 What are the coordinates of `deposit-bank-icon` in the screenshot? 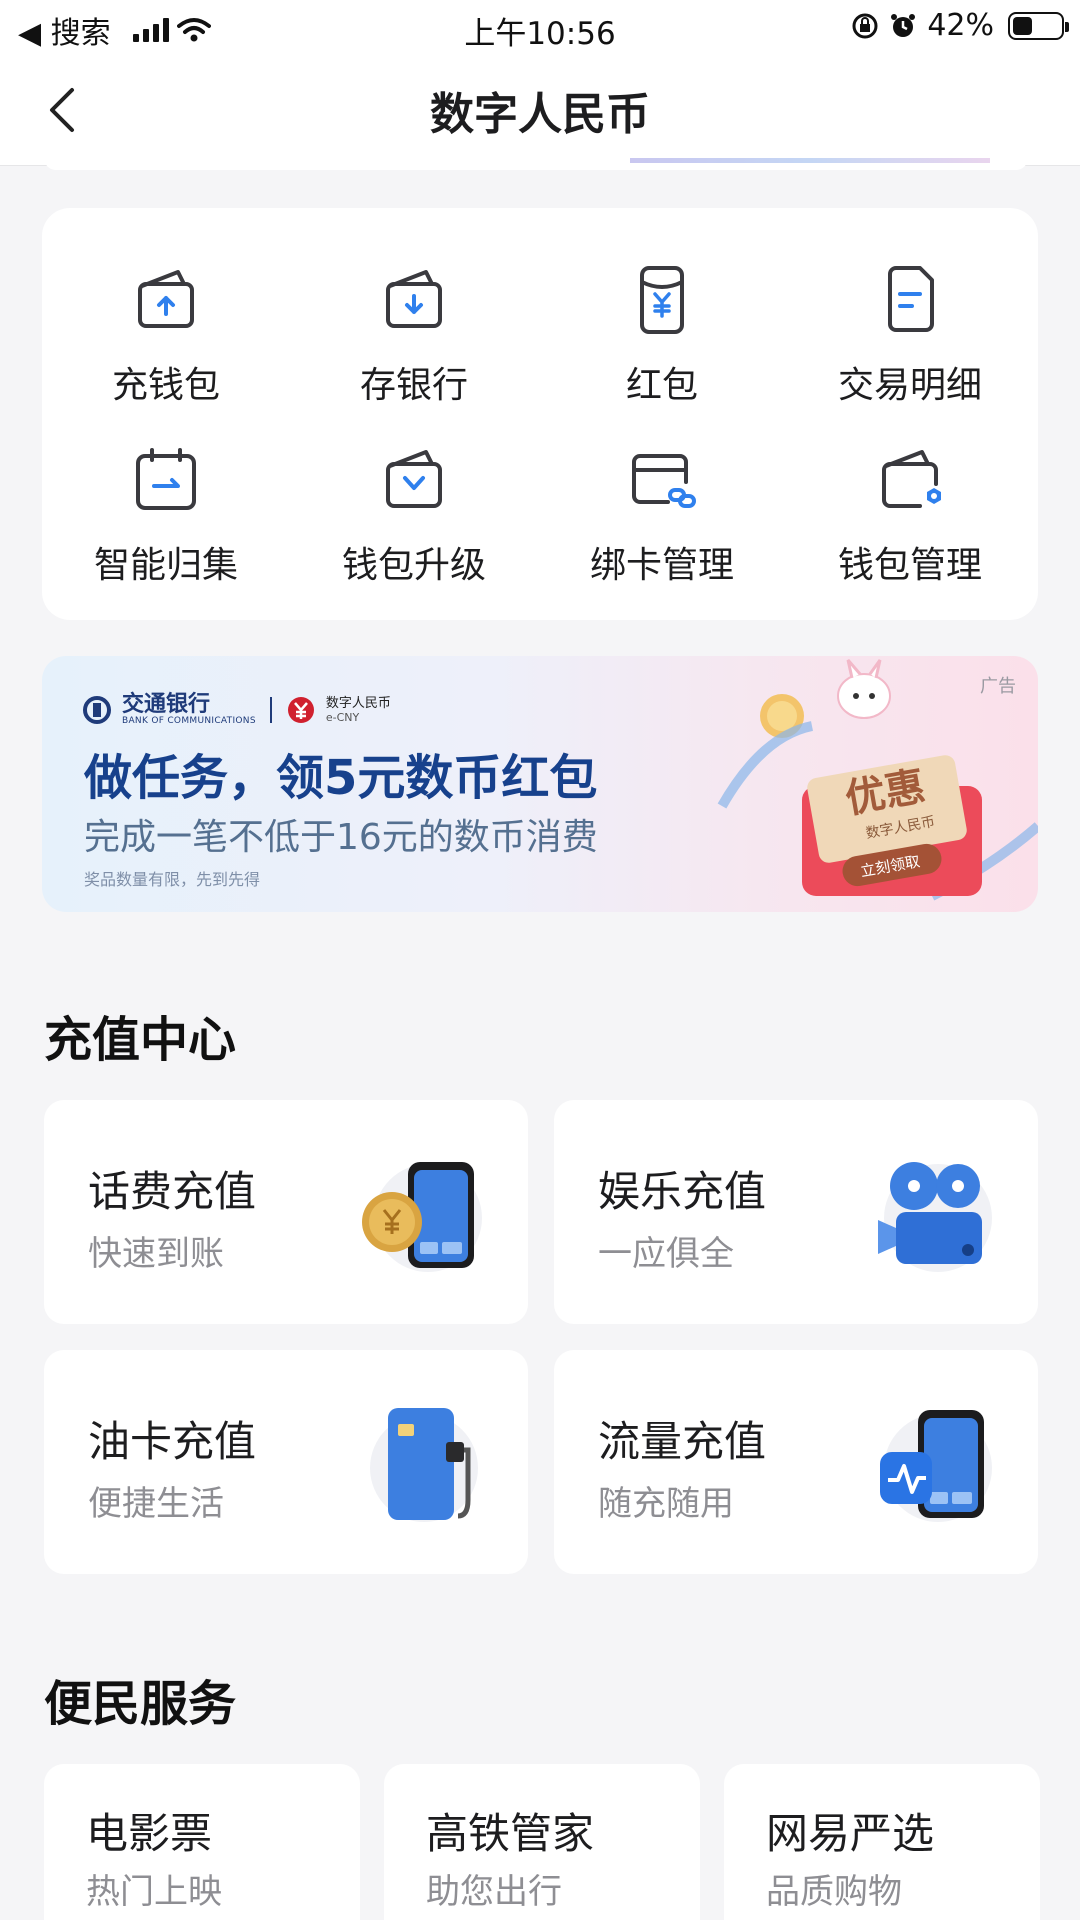 It's located at (414, 299).